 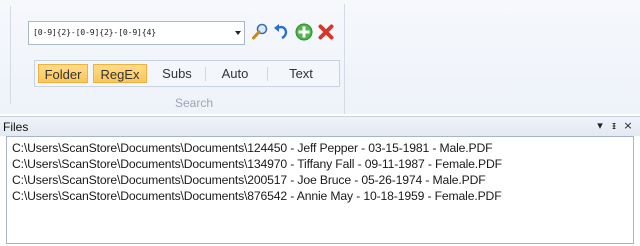 What do you see at coordinates (10, 55) in the screenshot?
I see `ribbon-divider` at bounding box center [10, 55].